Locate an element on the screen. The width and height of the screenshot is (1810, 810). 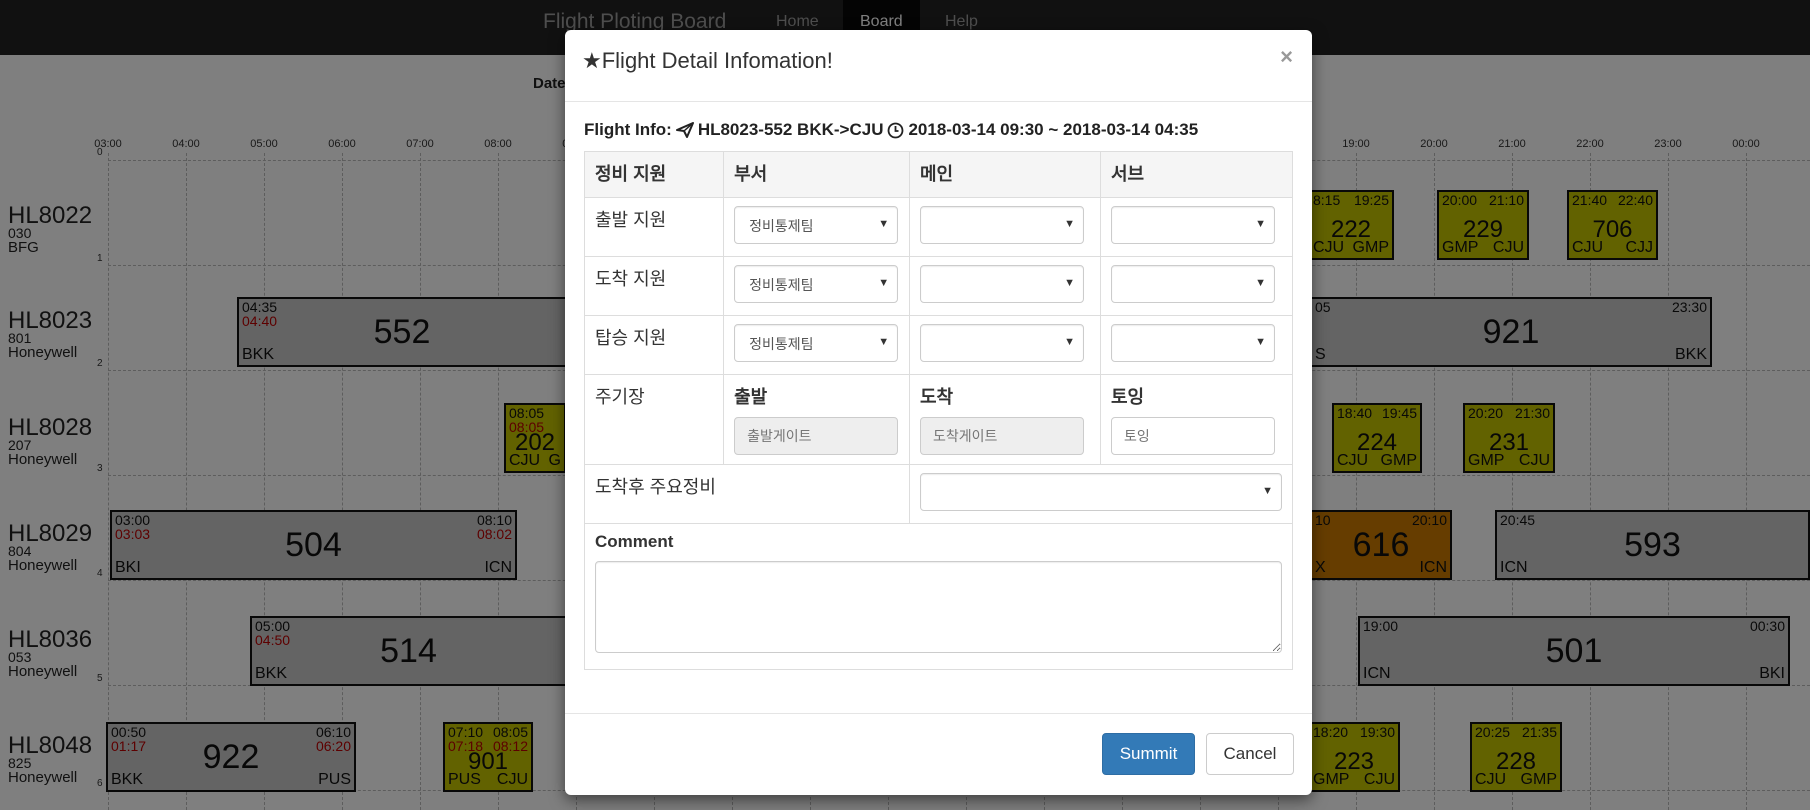
clock-icon is located at coordinates (896, 130).